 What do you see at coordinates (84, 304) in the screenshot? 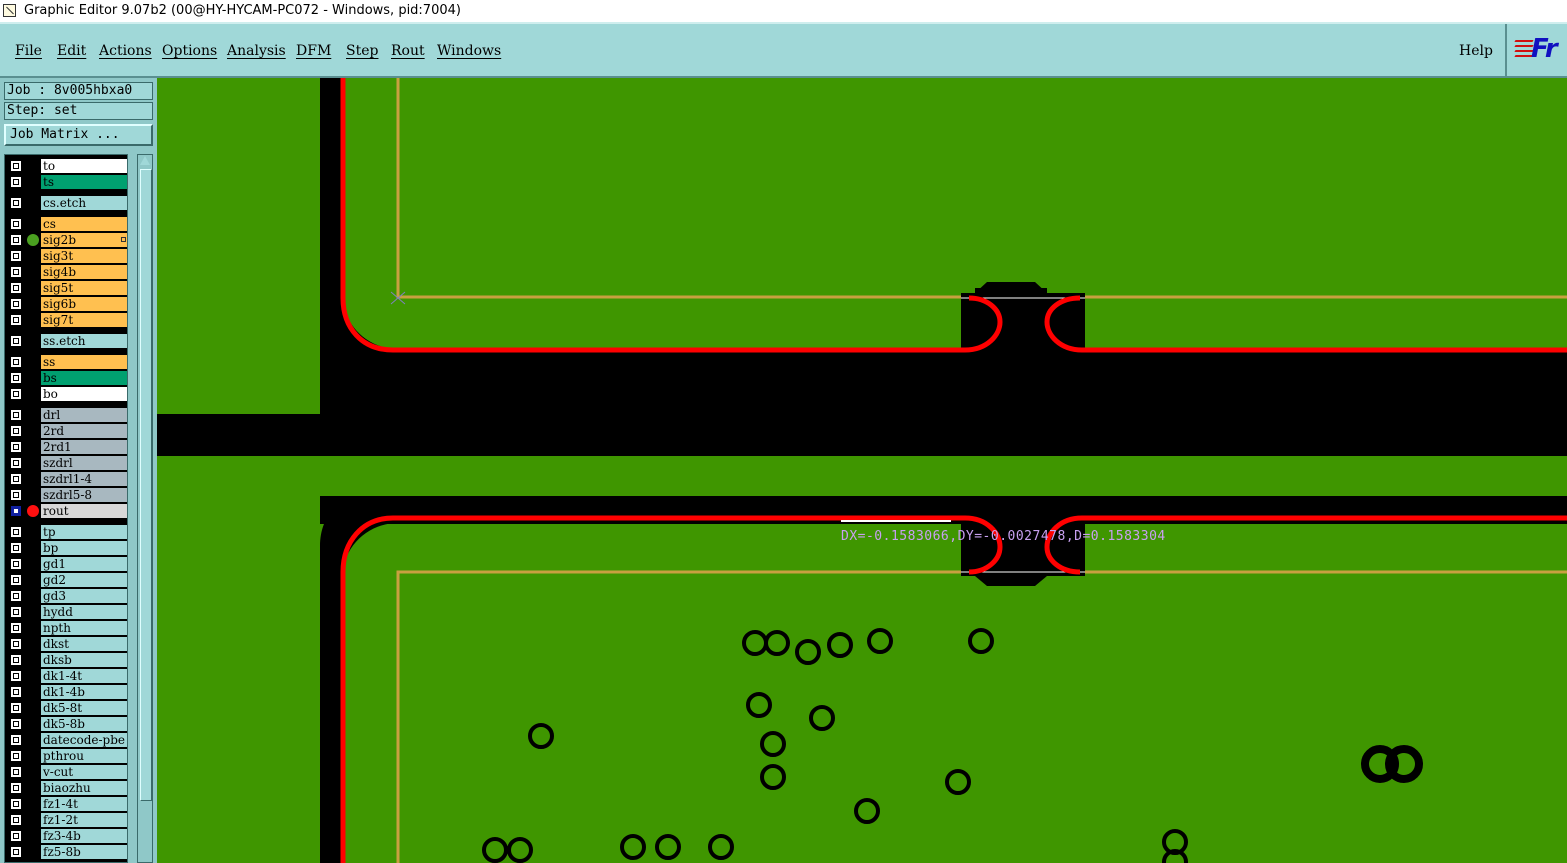
I see `layer-name: sig6b` at bounding box center [84, 304].